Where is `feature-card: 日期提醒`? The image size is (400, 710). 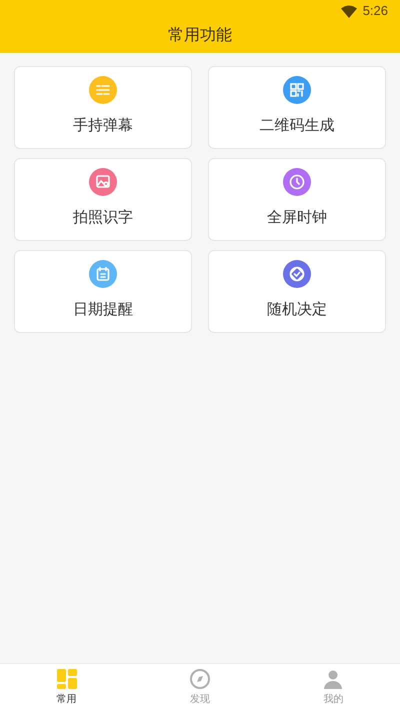
feature-card: 日期提醒 is located at coordinates (103, 291).